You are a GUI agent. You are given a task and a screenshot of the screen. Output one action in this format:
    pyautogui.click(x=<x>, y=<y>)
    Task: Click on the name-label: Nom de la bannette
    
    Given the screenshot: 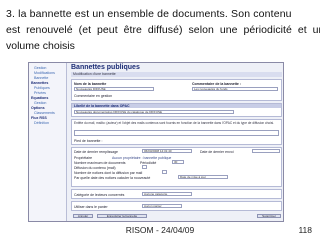 What is the action you would take?
    pyautogui.click(x=90, y=84)
    